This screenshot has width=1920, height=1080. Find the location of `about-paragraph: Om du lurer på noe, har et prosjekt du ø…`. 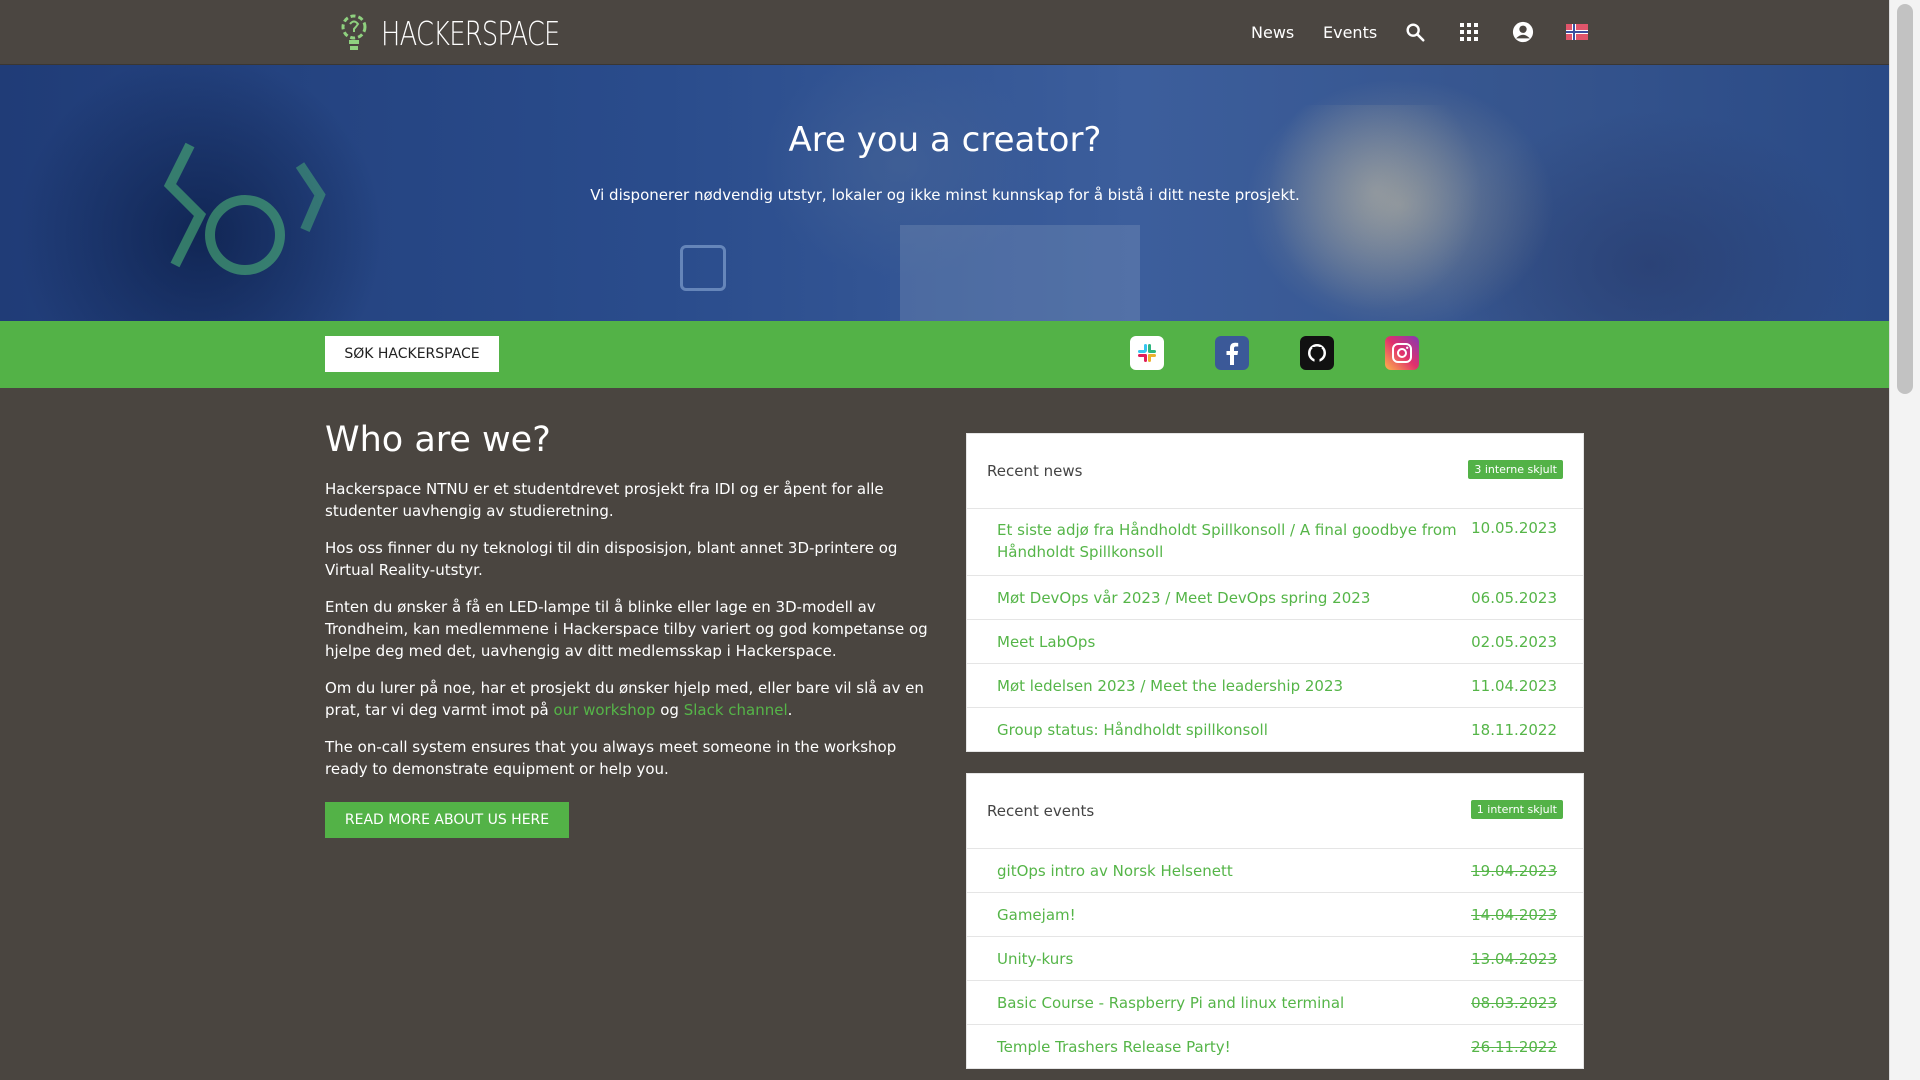

about-paragraph: Om du lurer på noe, har et prosjekt du ø… is located at coordinates (630, 699).